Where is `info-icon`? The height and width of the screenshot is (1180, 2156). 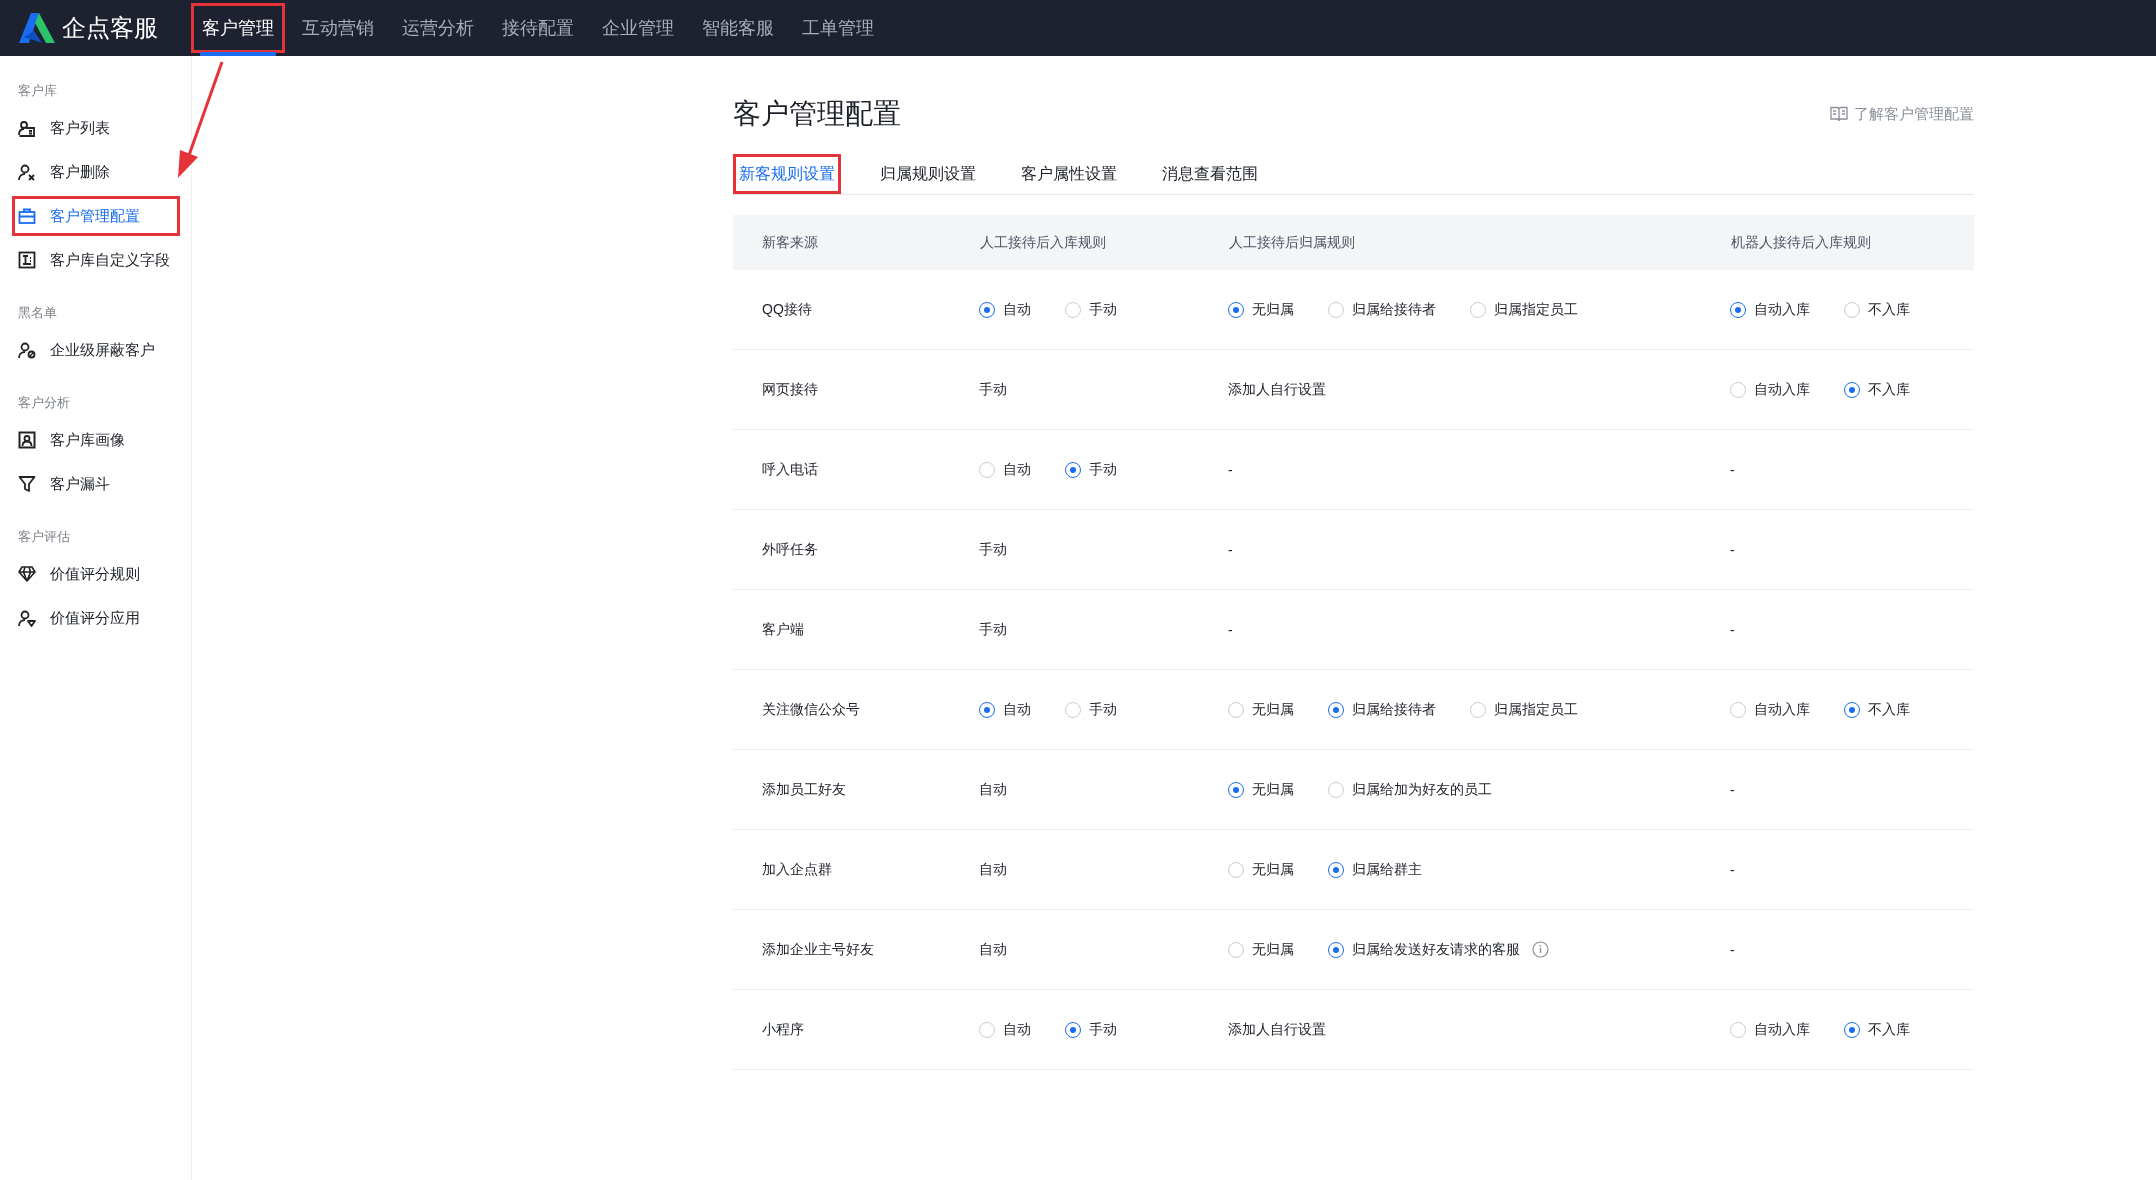
info-icon is located at coordinates (1540, 949).